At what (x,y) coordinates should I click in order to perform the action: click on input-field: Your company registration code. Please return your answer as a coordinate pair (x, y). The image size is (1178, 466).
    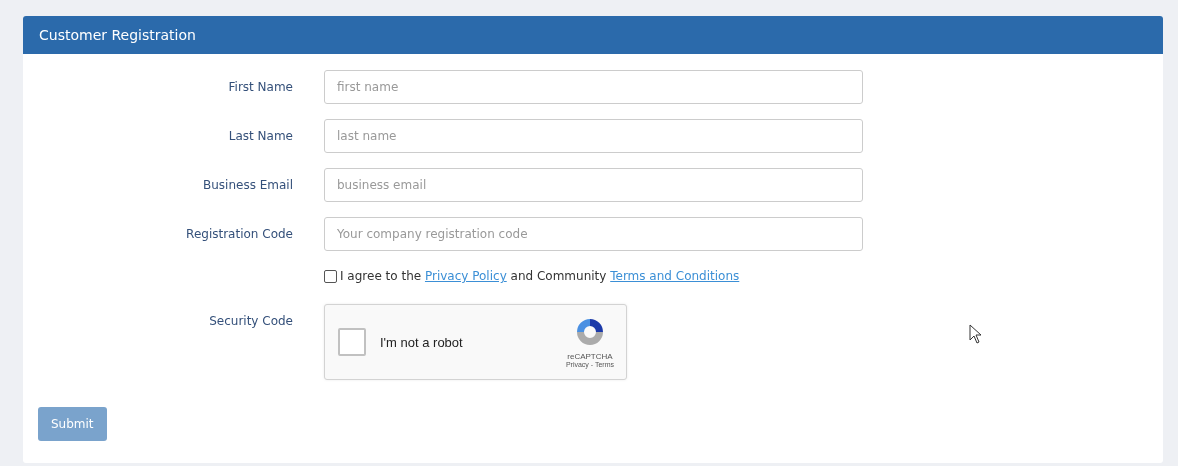
    Looking at the image, I should click on (593, 234).